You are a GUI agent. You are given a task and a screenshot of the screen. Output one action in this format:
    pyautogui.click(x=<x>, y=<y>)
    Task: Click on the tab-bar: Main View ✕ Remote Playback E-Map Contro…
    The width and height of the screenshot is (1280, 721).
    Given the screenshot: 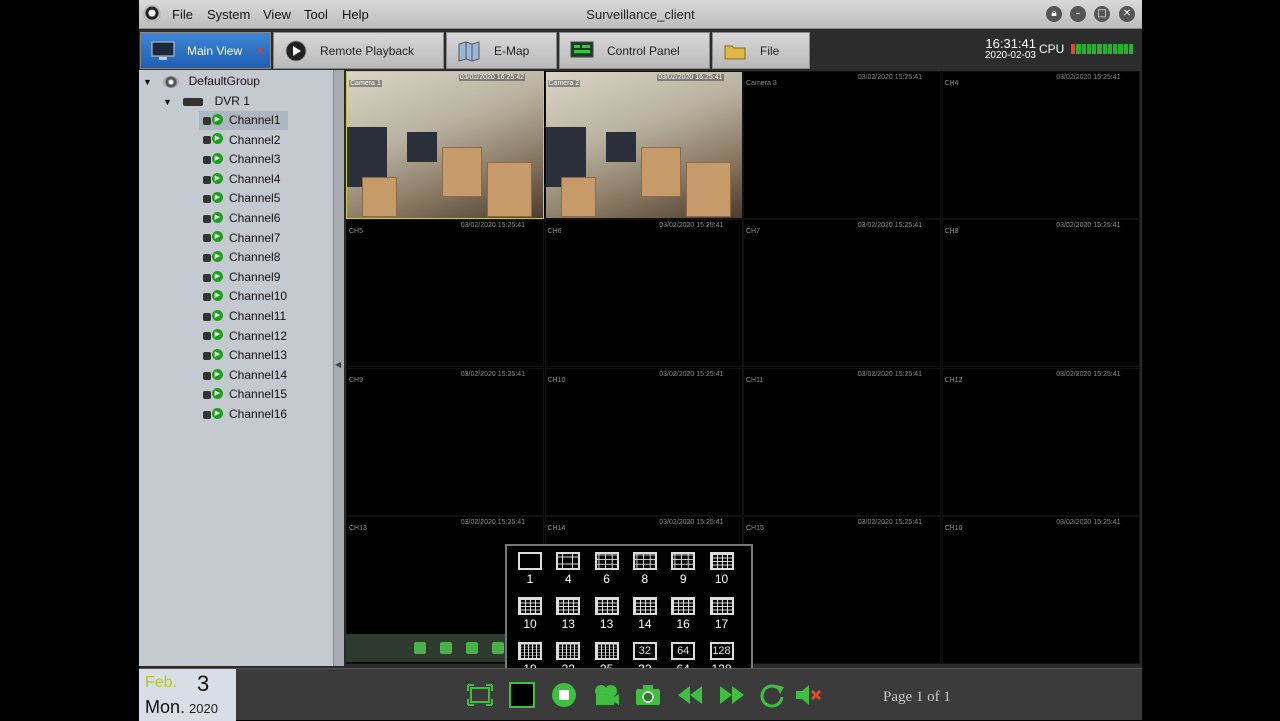 What is the action you would take?
    pyautogui.click(x=640, y=50)
    